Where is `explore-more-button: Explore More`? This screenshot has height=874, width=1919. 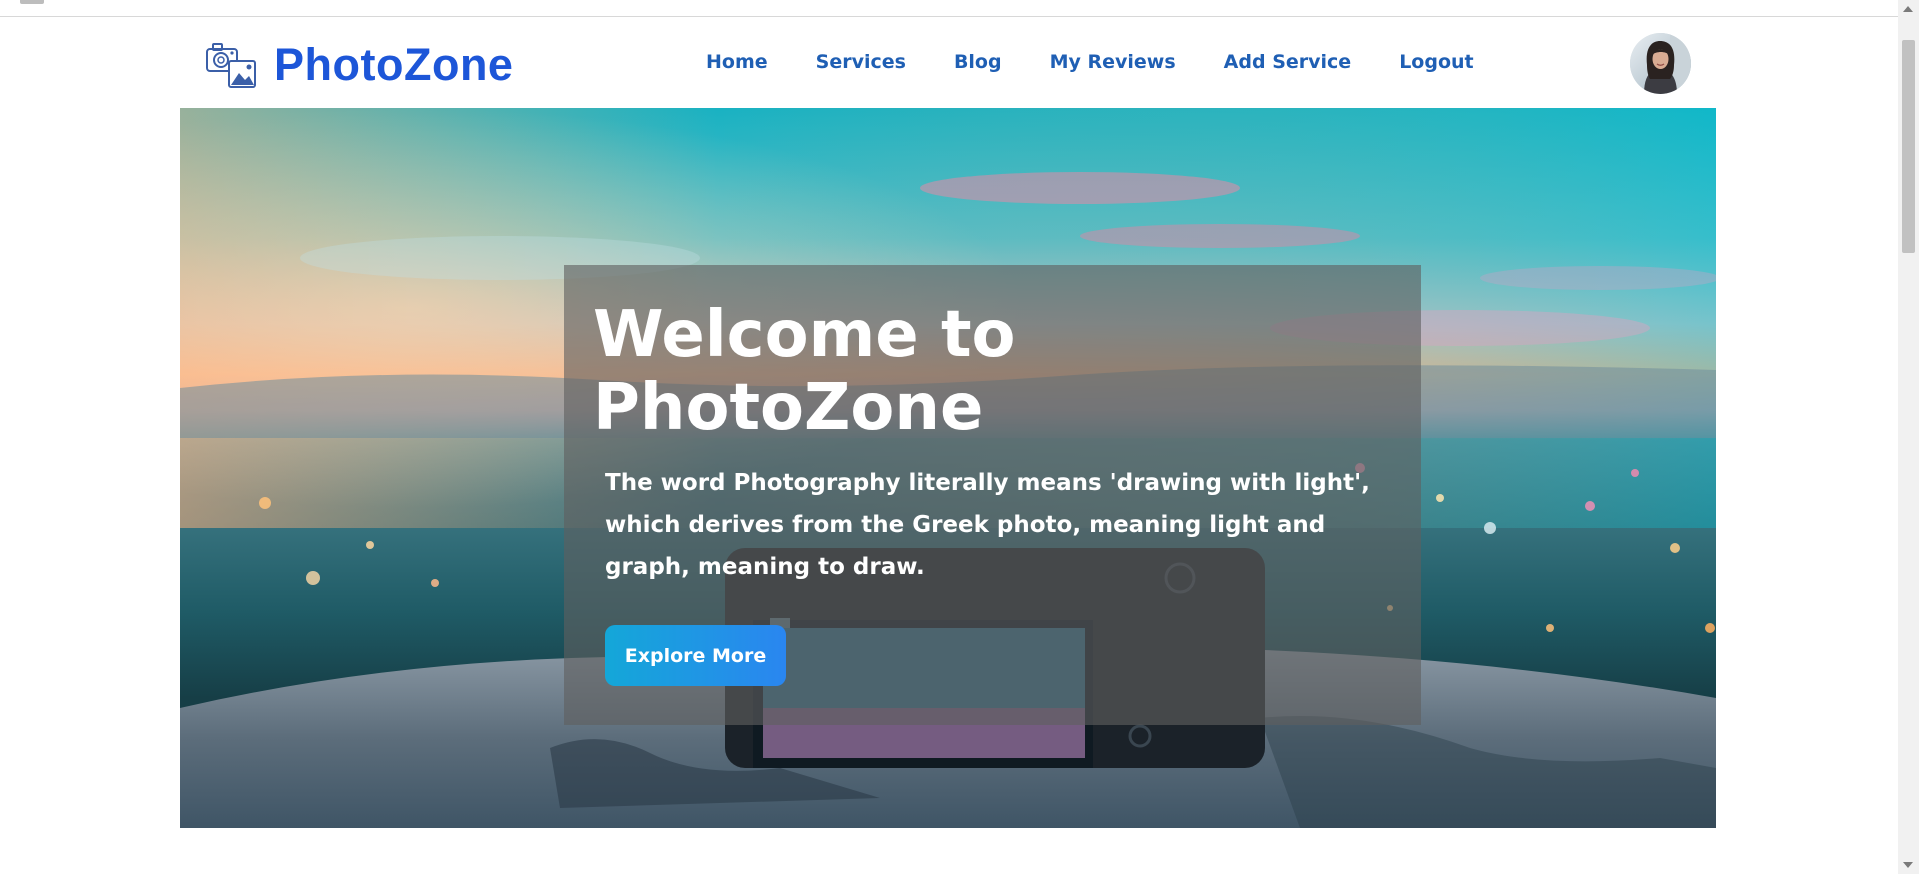 explore-more-button: Explore More is located at coordinates (695, 655).